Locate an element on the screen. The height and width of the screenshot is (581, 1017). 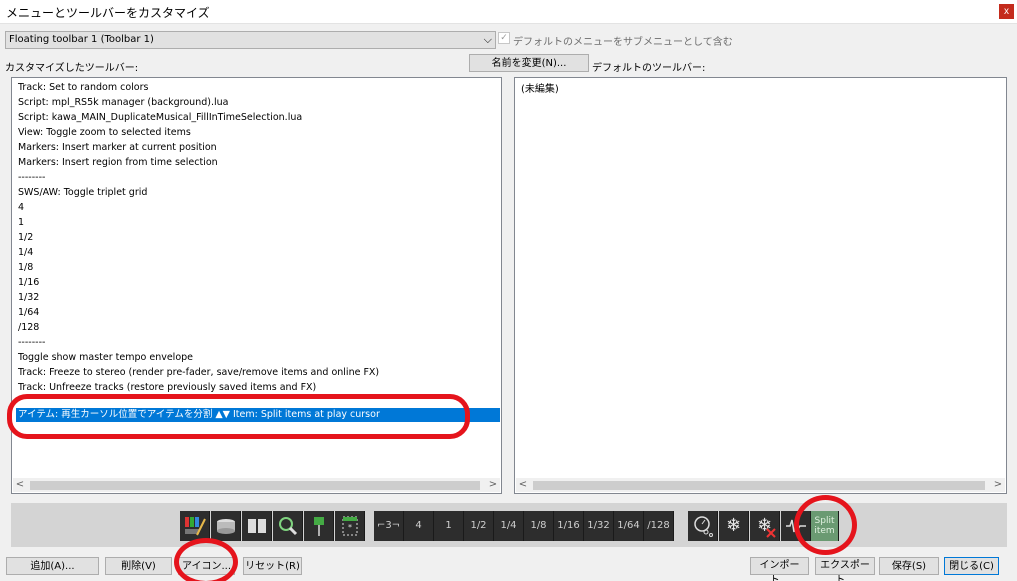
list-item: 1/2 is located at coordinates (25, 238).